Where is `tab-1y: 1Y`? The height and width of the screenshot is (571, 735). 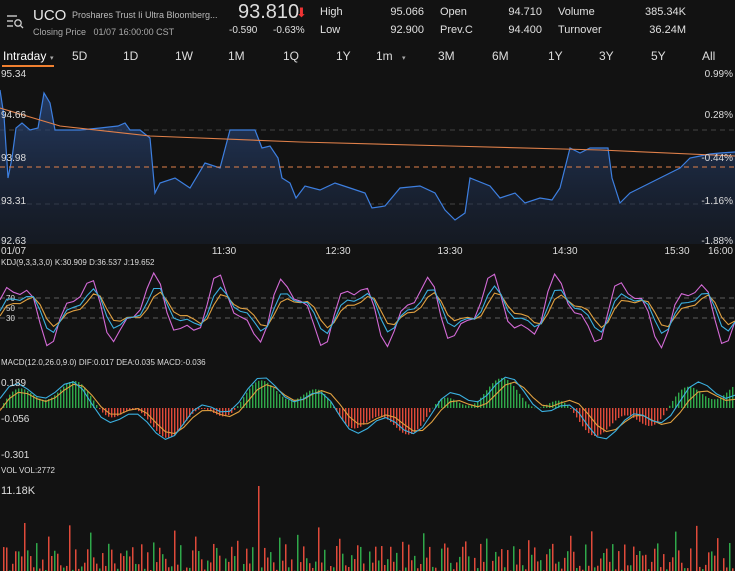 tab-1y: 1Y is located at coordinates (343, 56).